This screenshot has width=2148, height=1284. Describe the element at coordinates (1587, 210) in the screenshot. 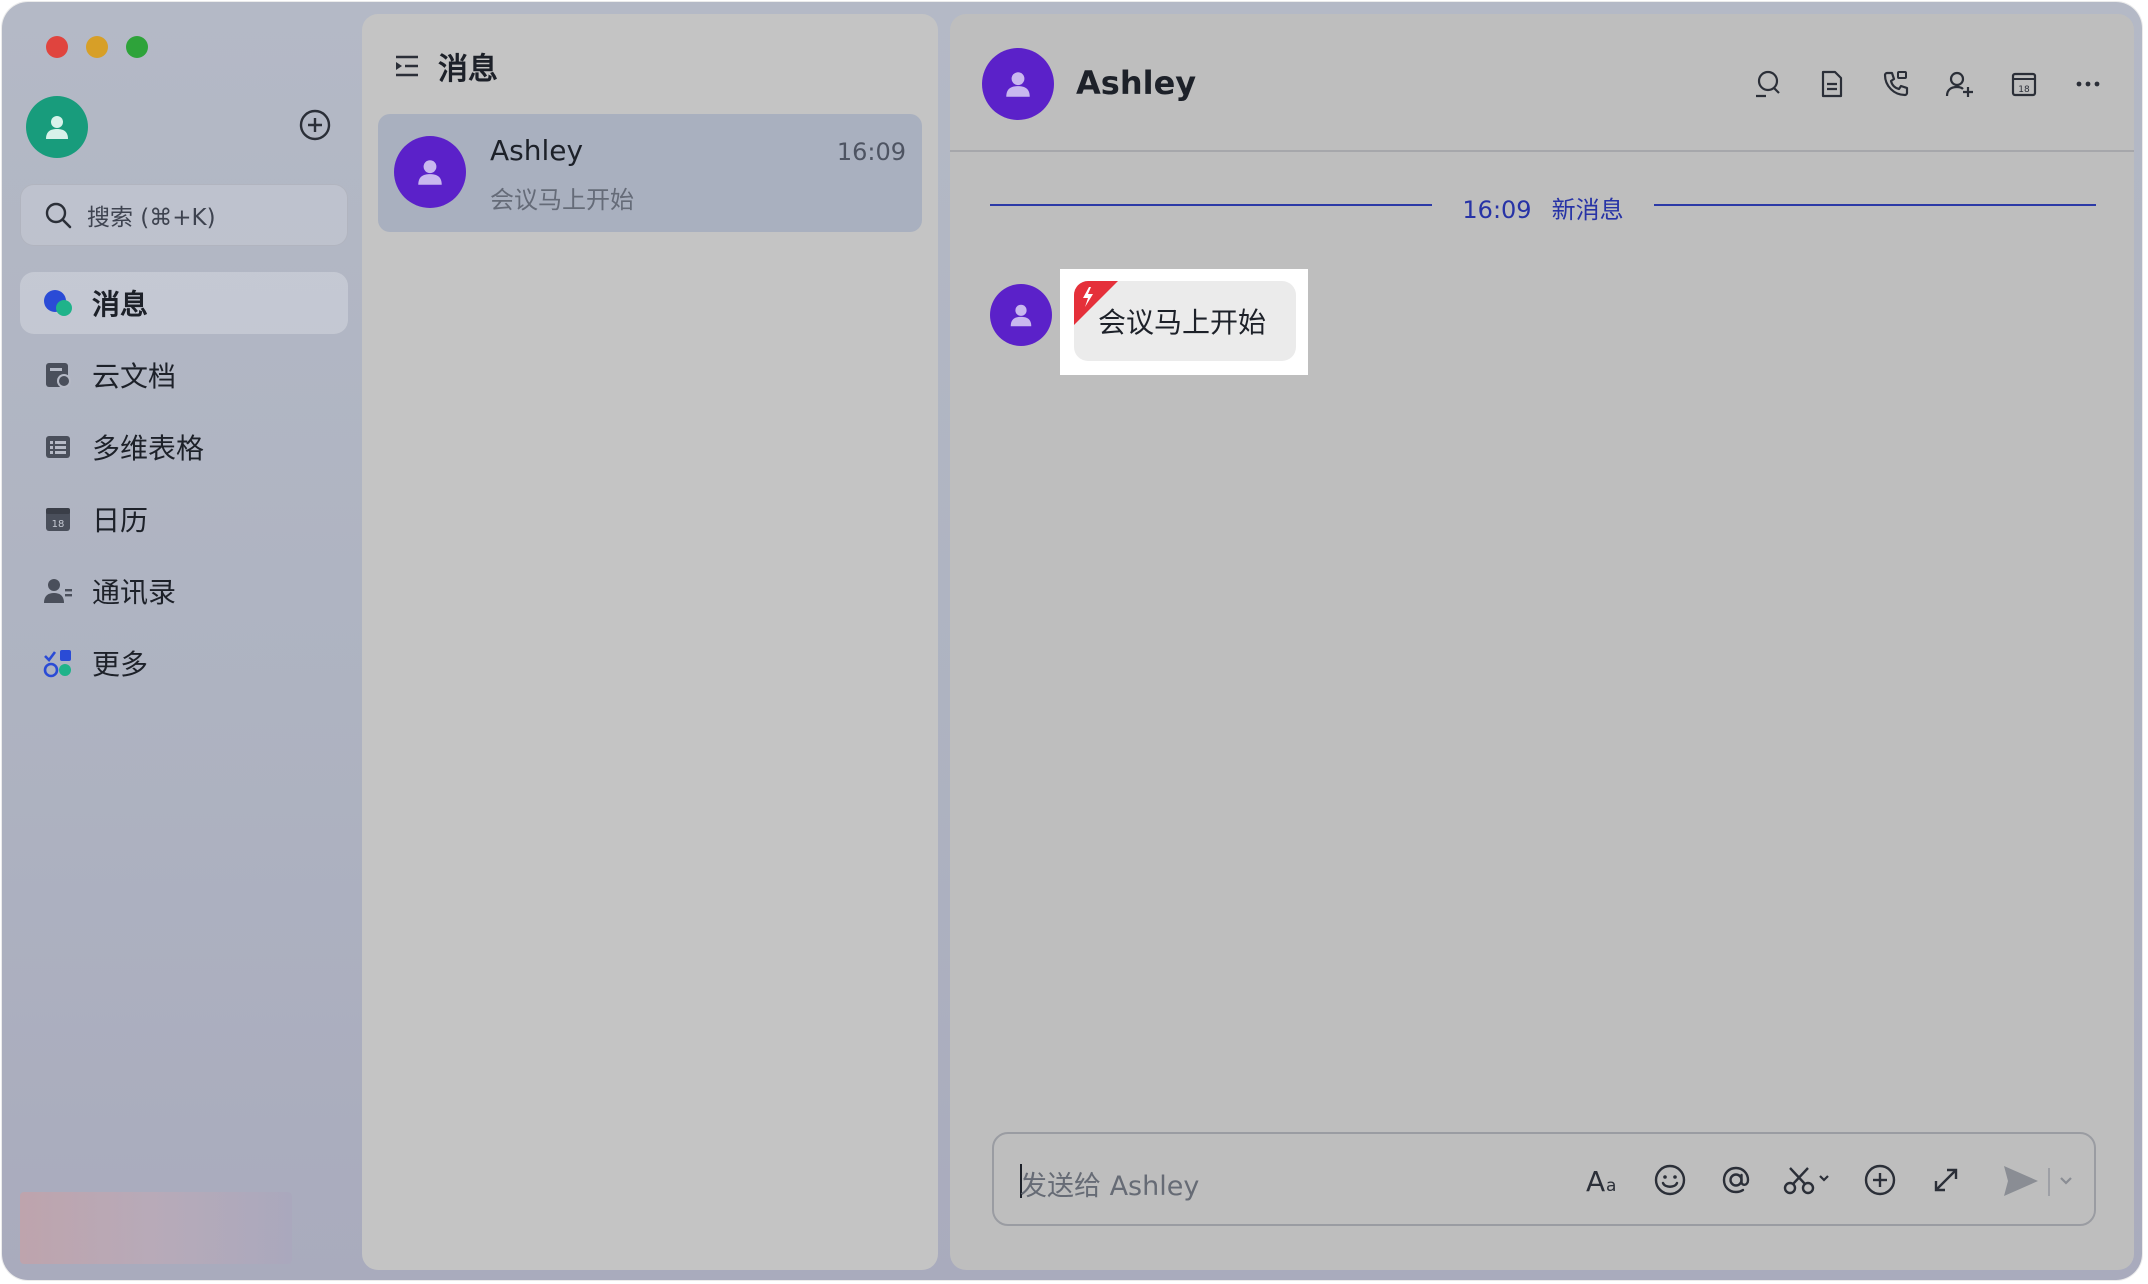

I see `divider-label: 新消息` at that location.